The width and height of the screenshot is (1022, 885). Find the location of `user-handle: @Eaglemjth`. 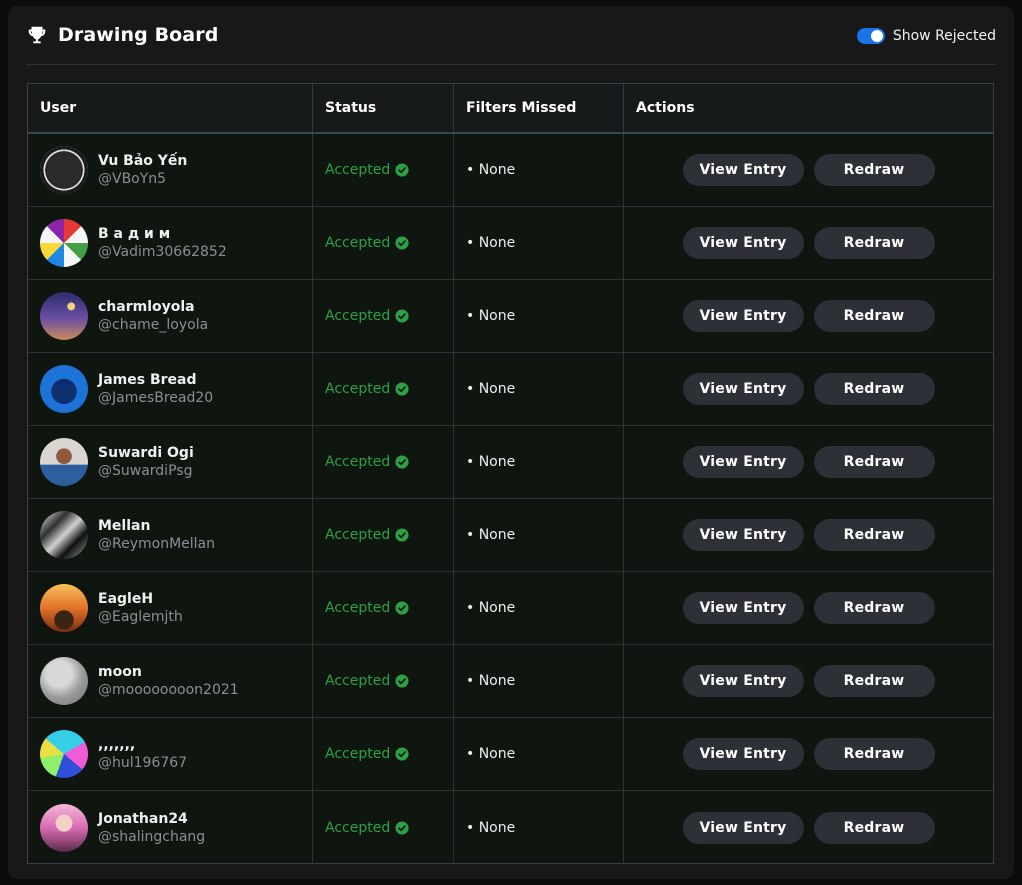

user-handle: @Eaglemjth is located at coordinates (140, 617).